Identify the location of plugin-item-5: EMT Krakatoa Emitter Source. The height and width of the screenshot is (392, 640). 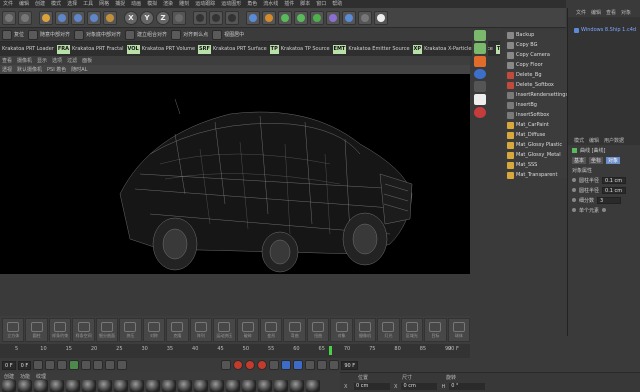
(371, 49).